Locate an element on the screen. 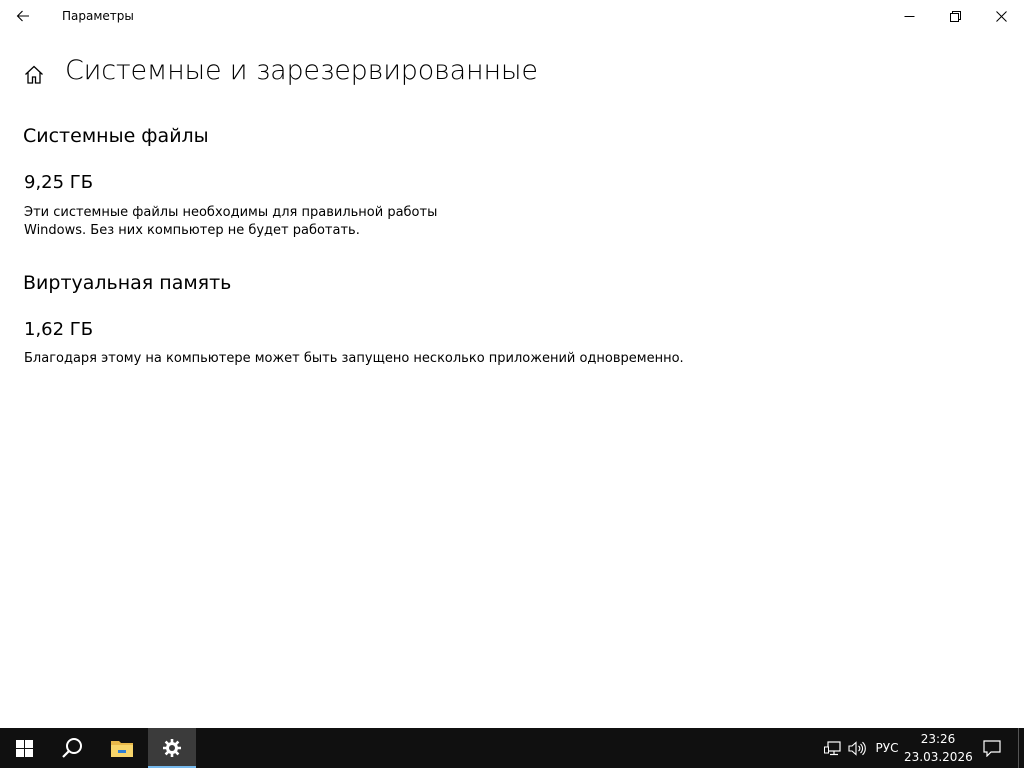 The image size is (1024, 768). volume-icon is located at coordinates (857, 748).